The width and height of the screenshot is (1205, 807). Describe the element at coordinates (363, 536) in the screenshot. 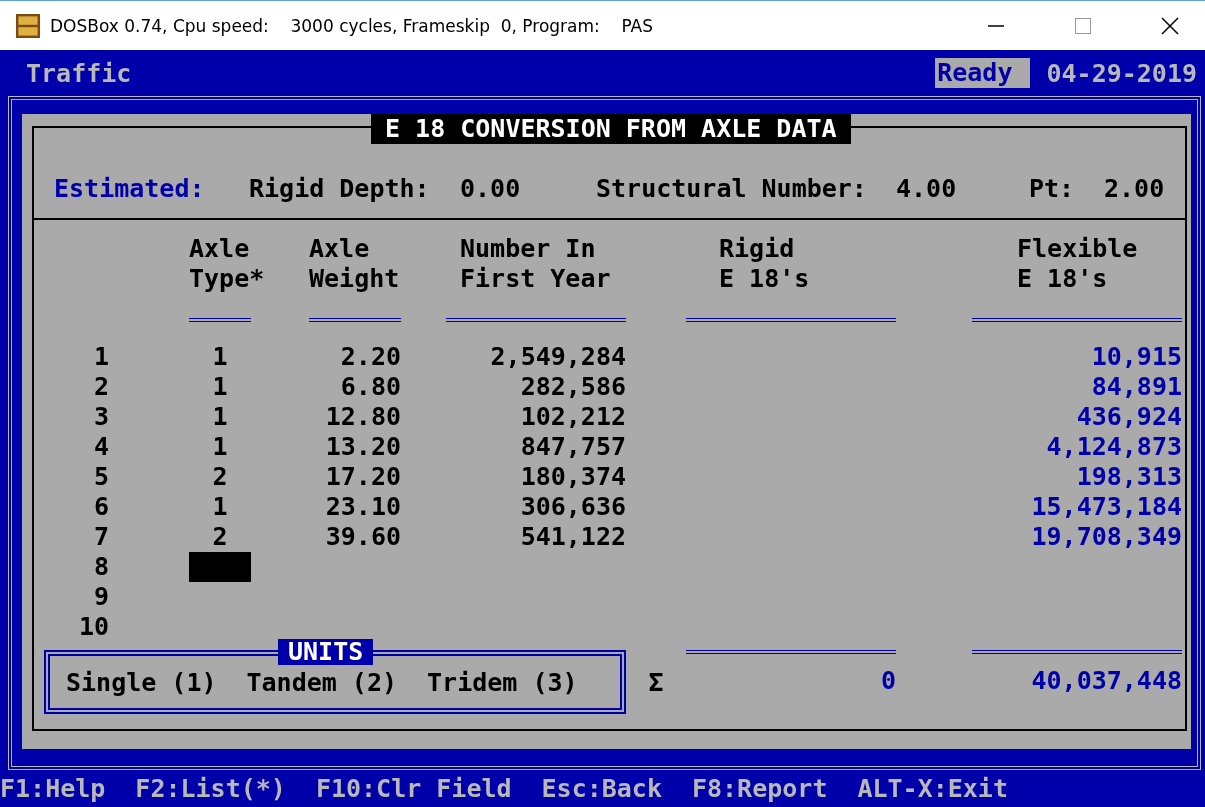

I see `table-cell: 39.60` at that location.